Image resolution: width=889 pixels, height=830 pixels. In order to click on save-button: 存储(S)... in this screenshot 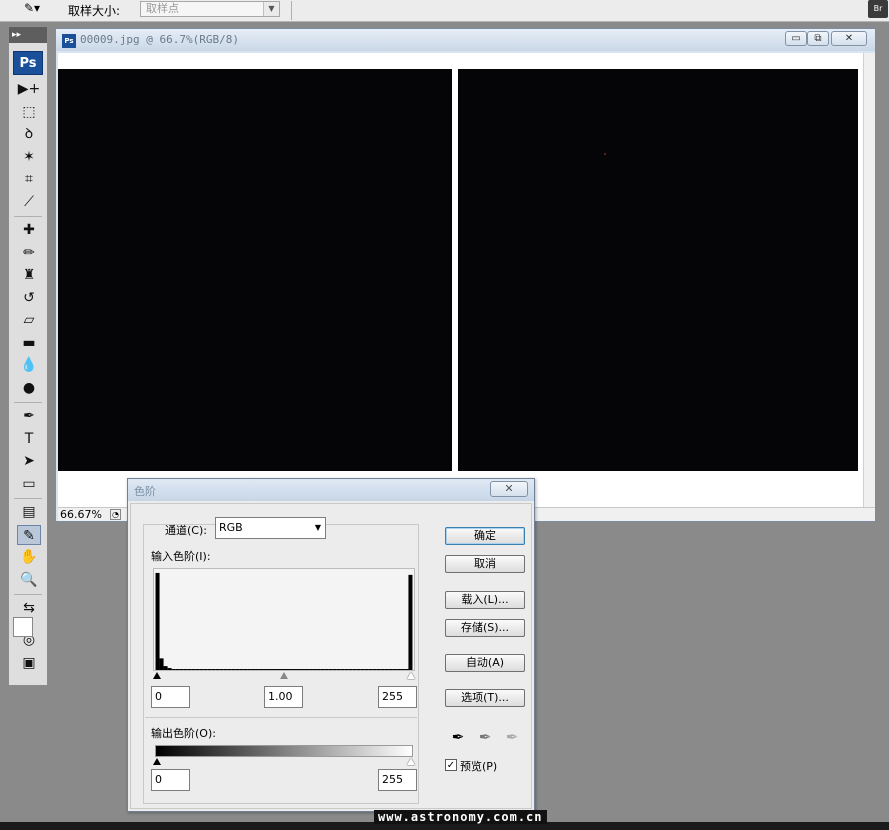, I will do `click(485, 628)`.